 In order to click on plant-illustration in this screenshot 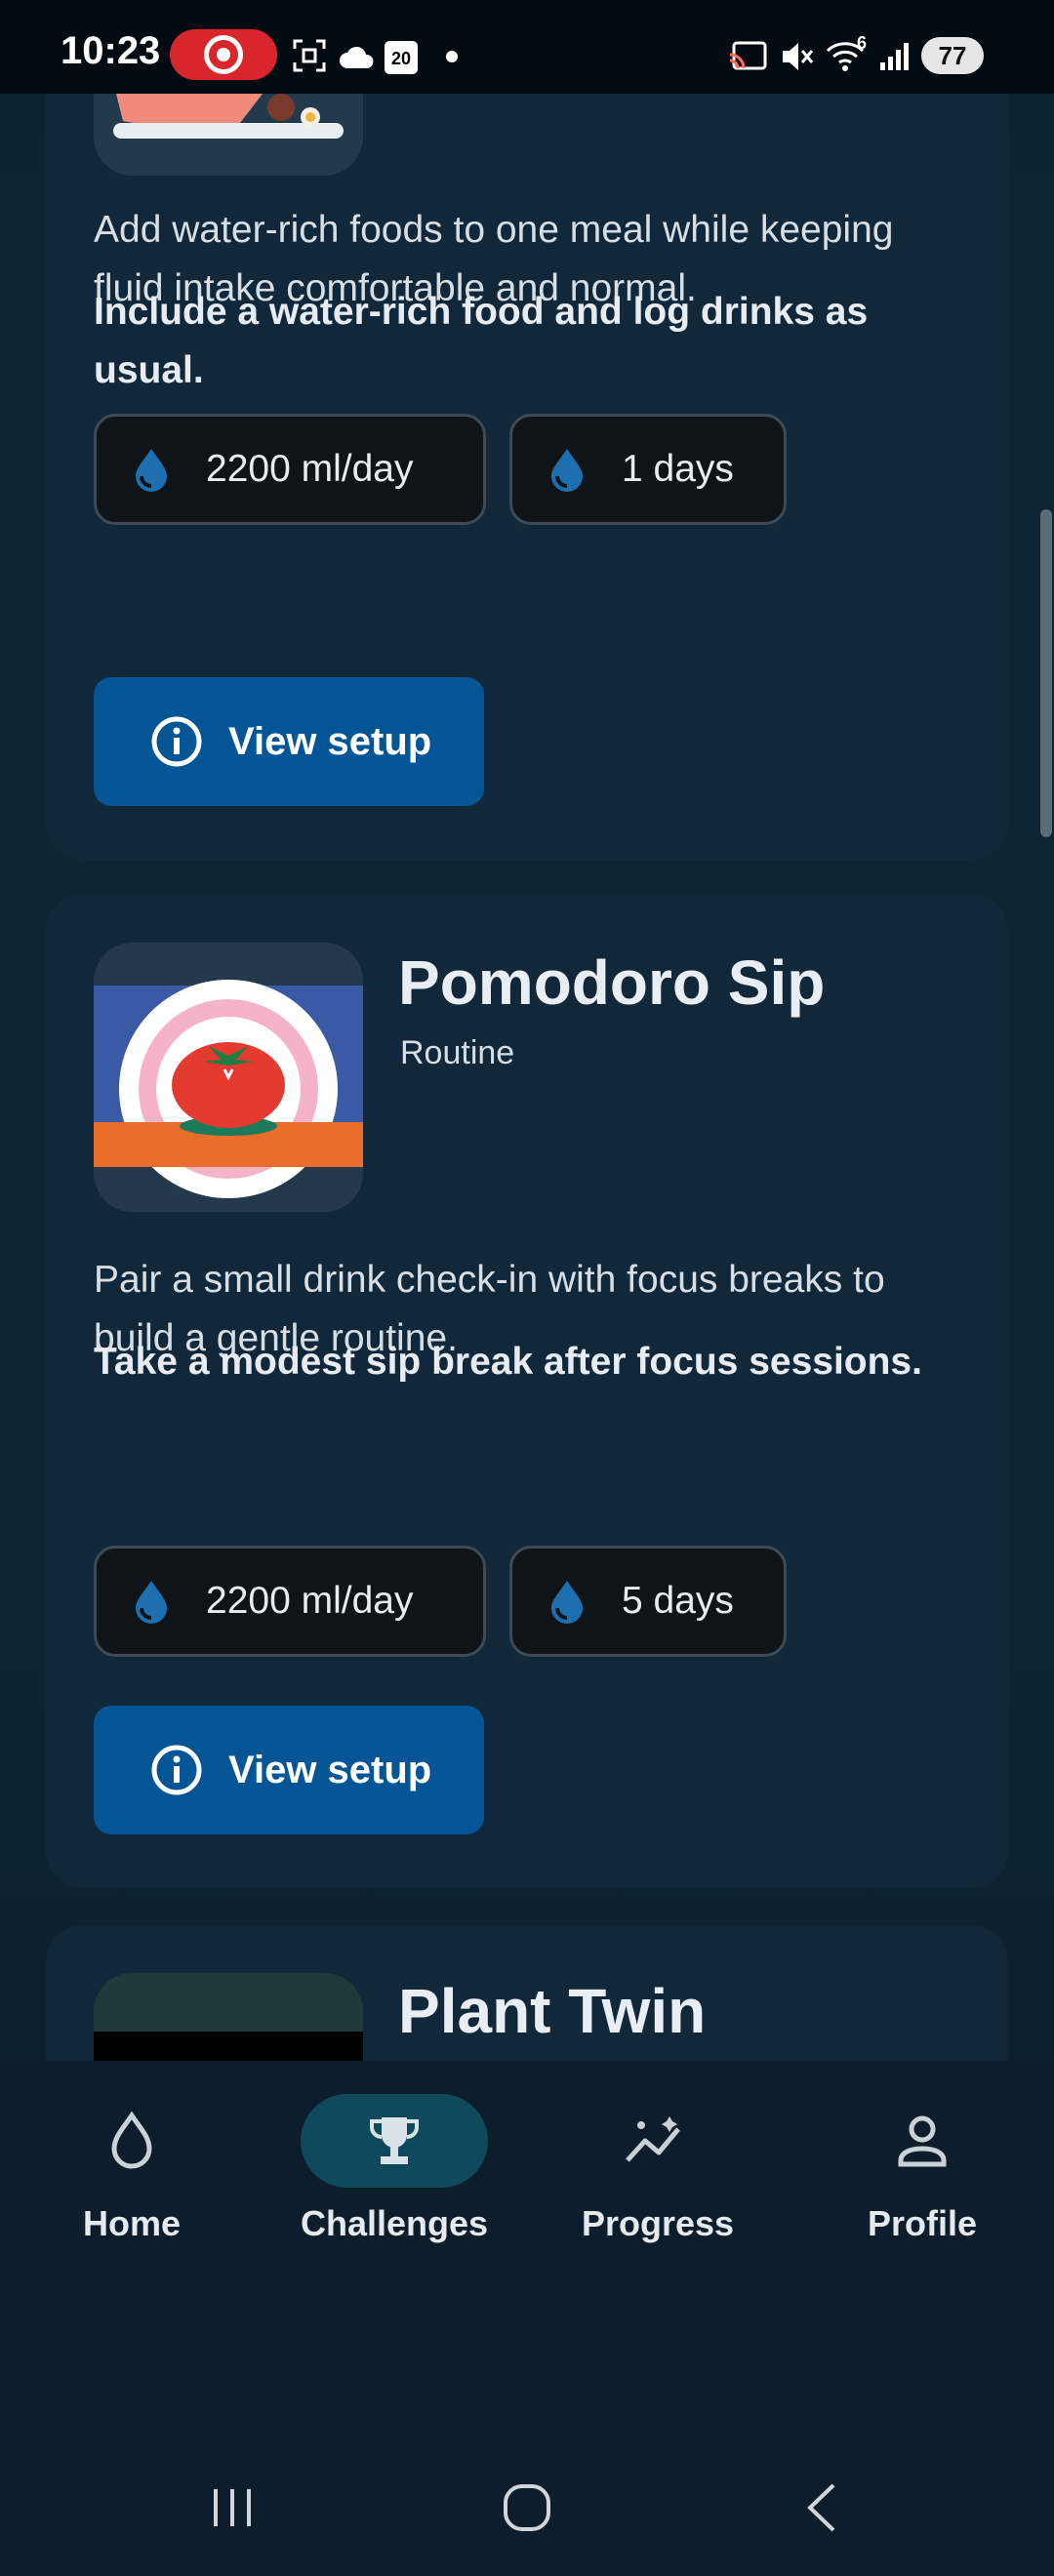, I will do `click(228, 2017)`.